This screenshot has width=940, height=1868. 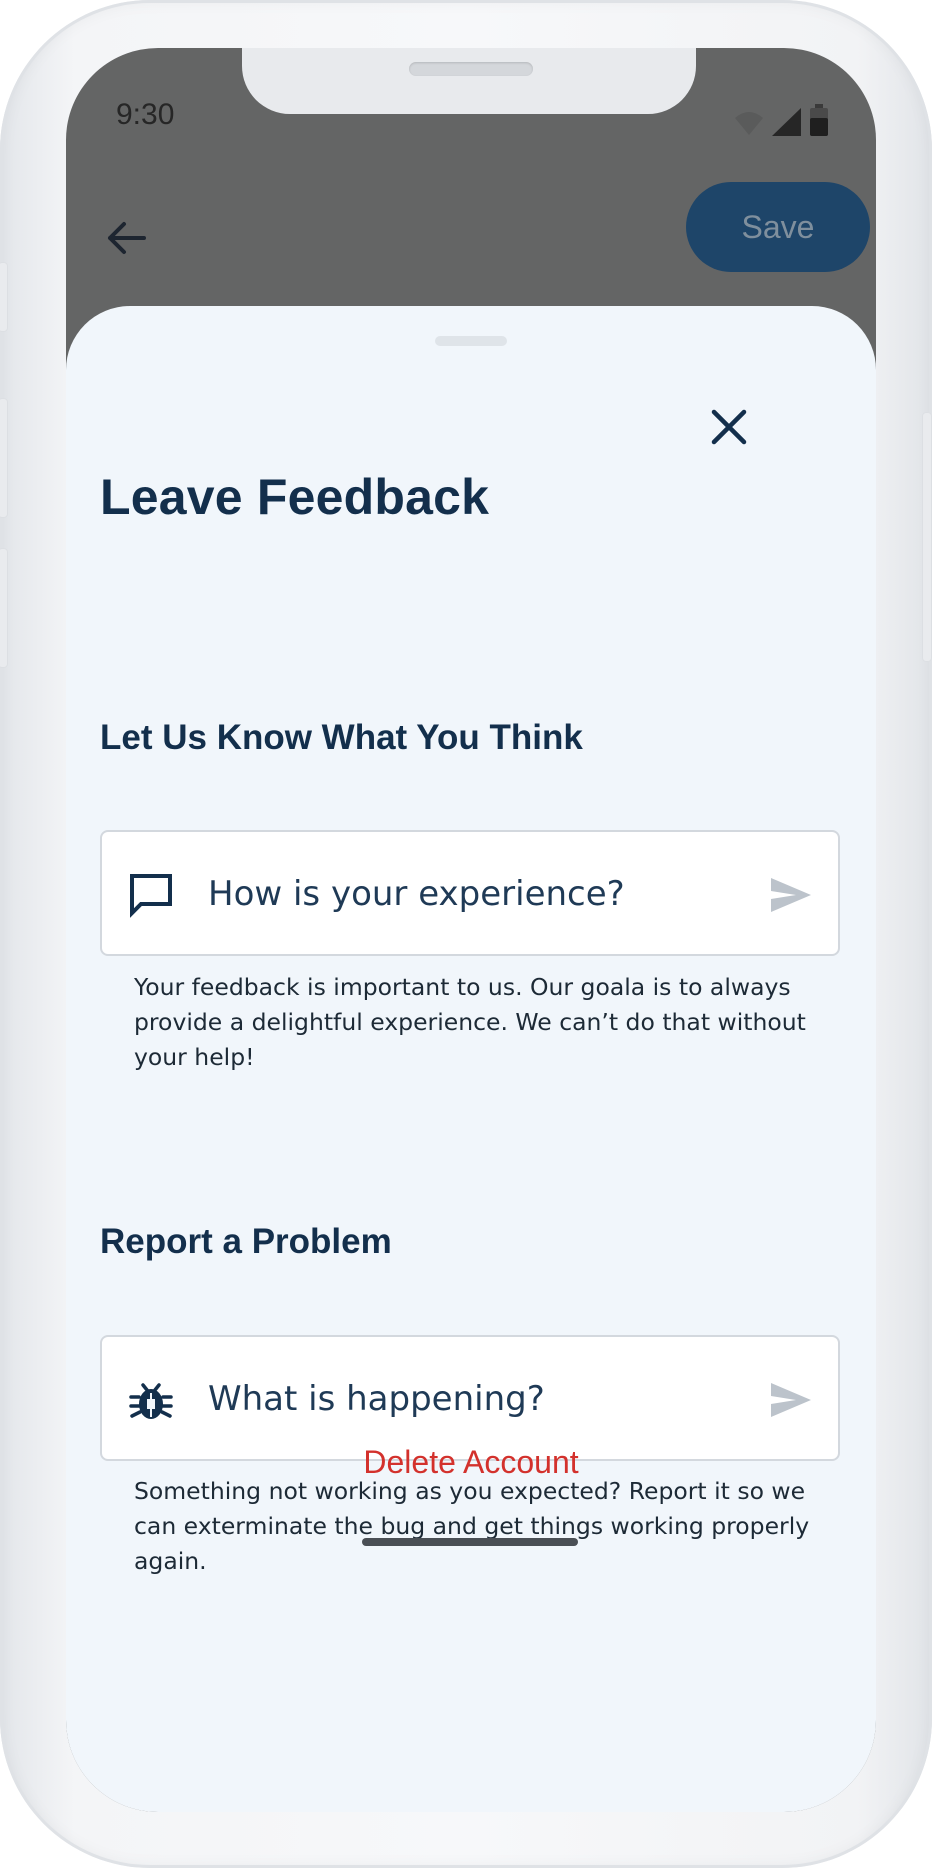 I want to click on power-button, so click(x=927, y=537).